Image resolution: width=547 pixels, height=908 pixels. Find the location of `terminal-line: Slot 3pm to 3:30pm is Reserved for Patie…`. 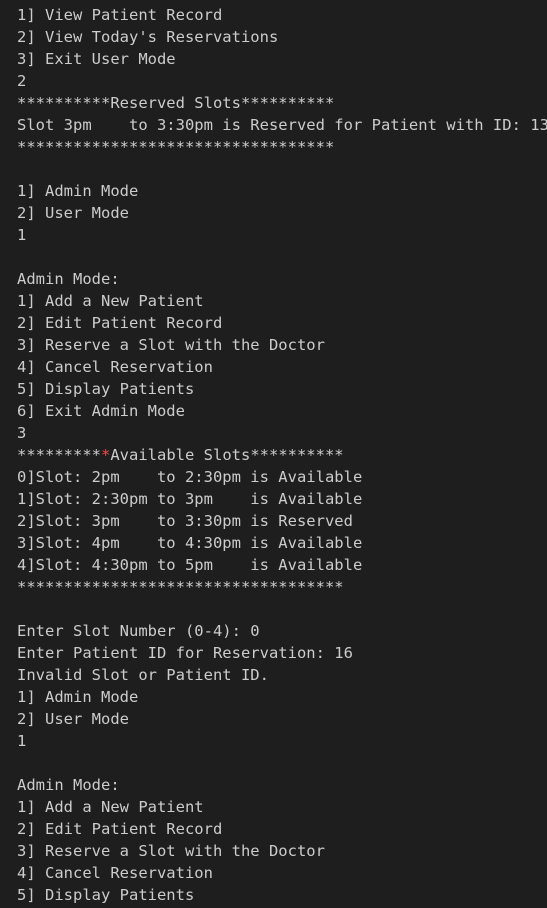

terminal-line: Slot 3pm to 3:30pm is Reserved for Patie… is located at coordinates (282, 125).